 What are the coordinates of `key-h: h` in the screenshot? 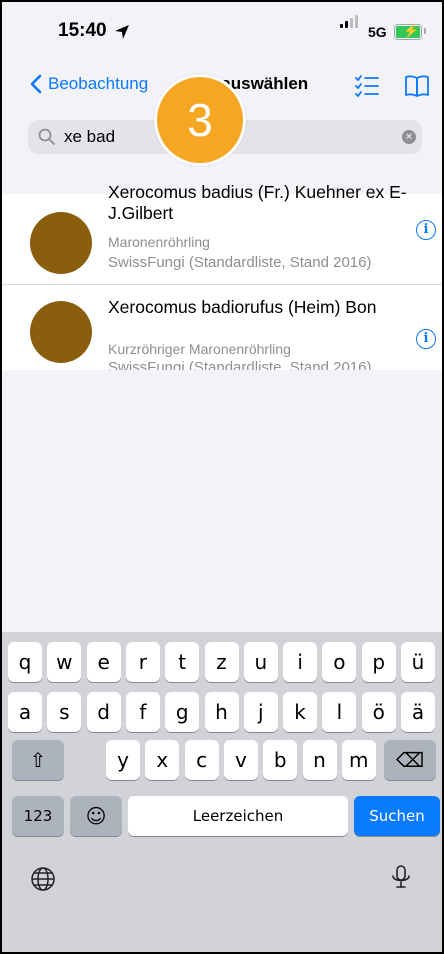 It's located at (221, 712).